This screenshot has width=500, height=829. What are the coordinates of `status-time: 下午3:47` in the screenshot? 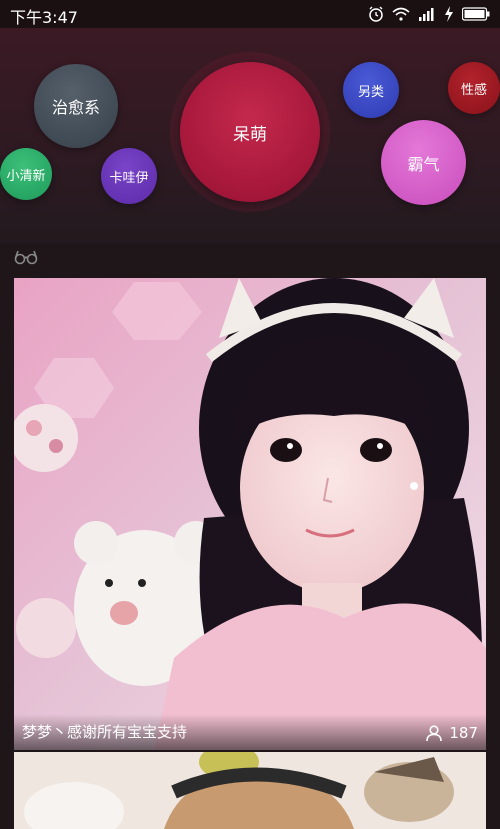 It's located at (44, 17).